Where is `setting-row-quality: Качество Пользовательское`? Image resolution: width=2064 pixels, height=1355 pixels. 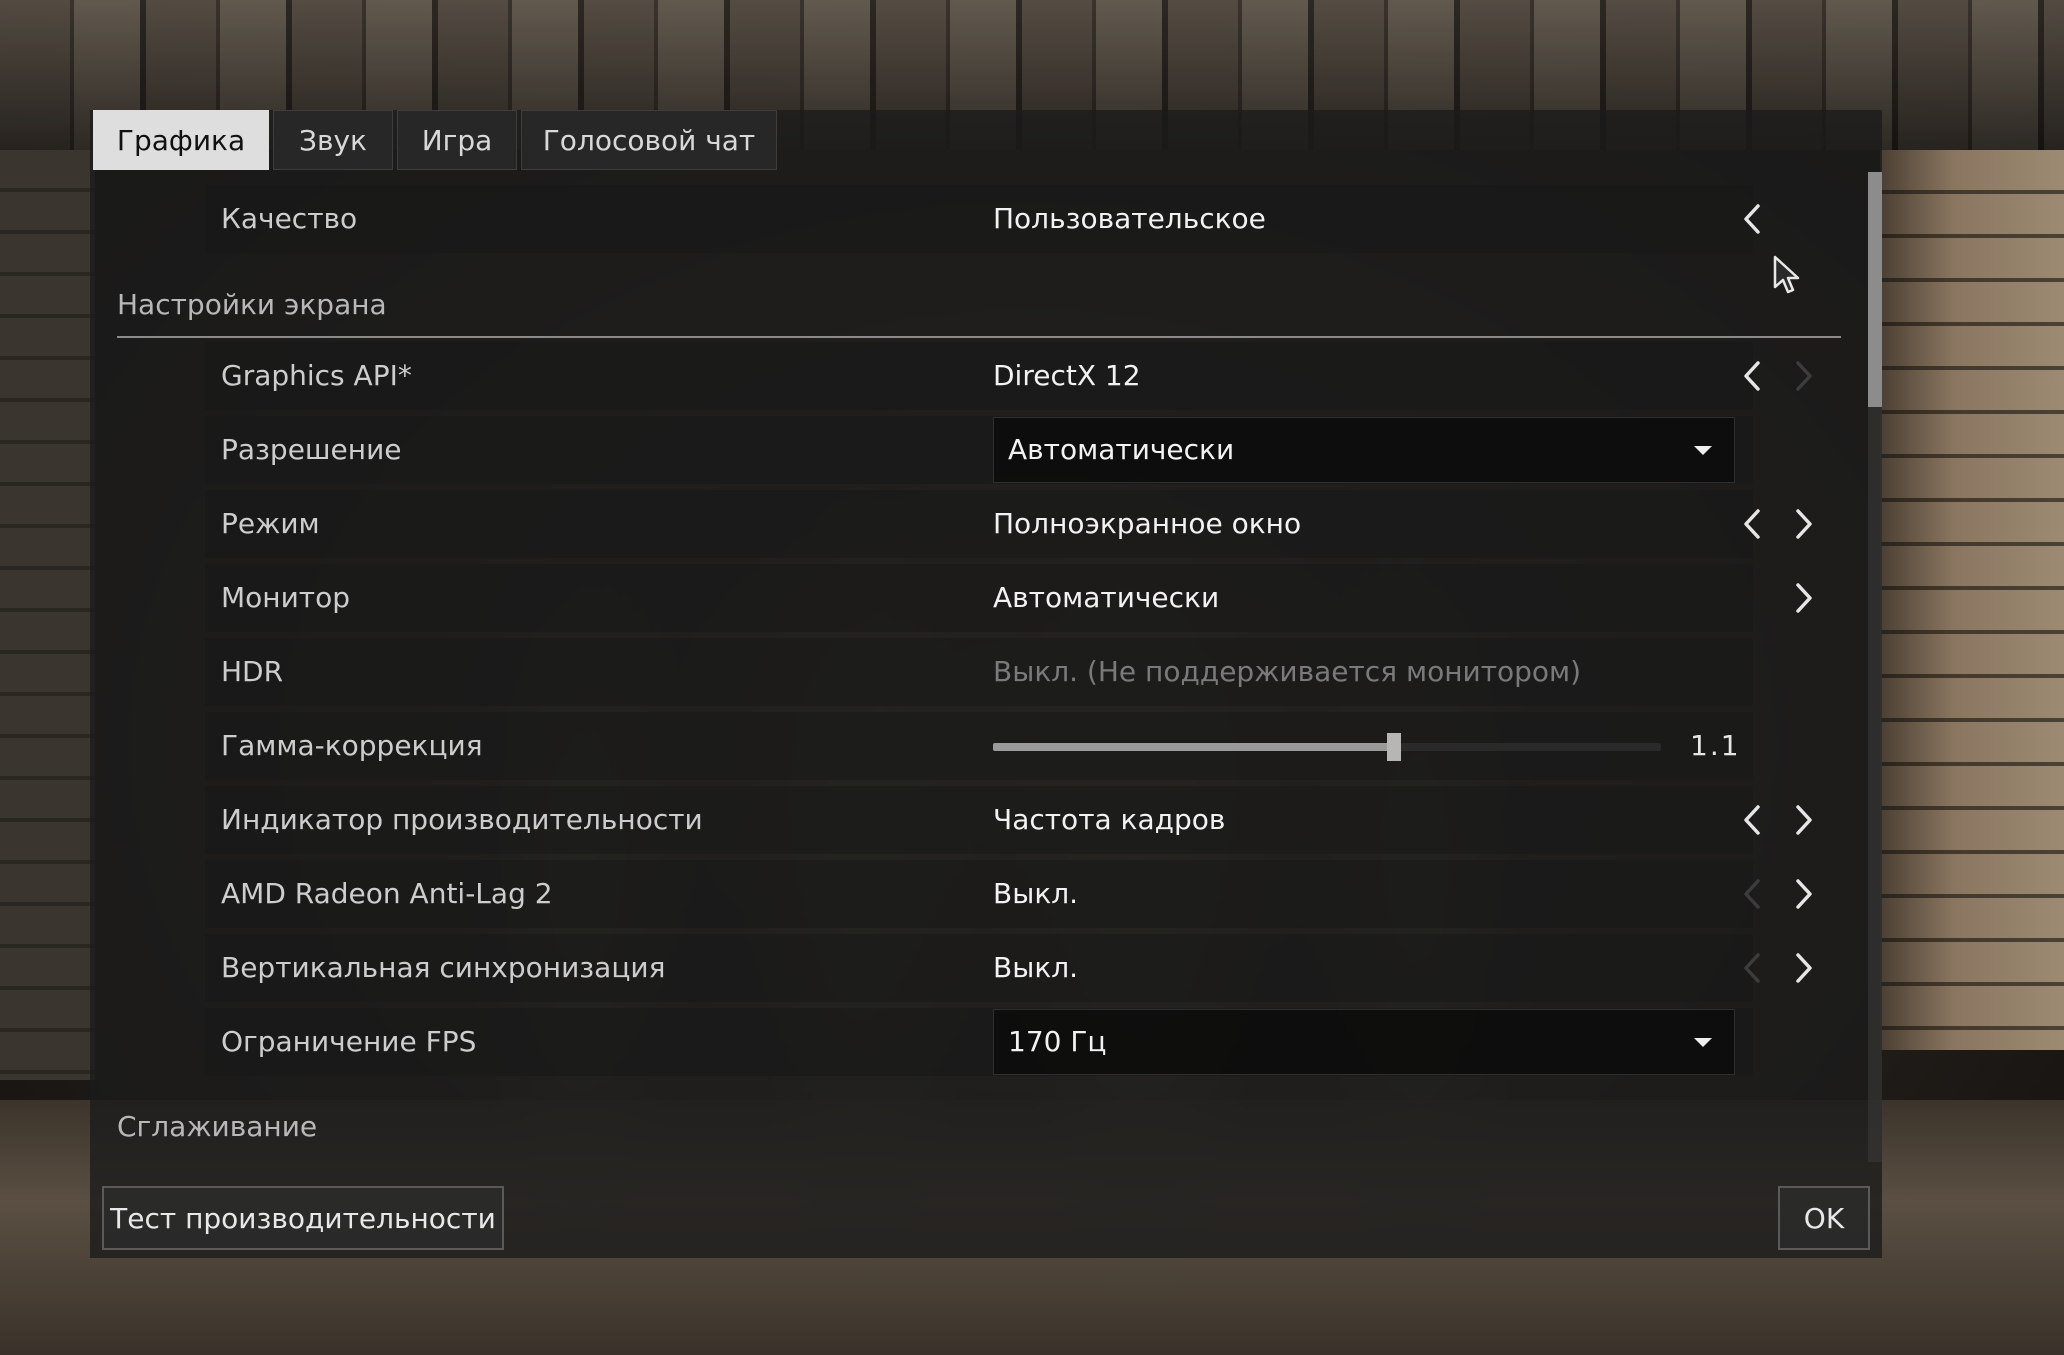
setting-row-quality: Качество Пользовательское is located at coordinates (982, 219).